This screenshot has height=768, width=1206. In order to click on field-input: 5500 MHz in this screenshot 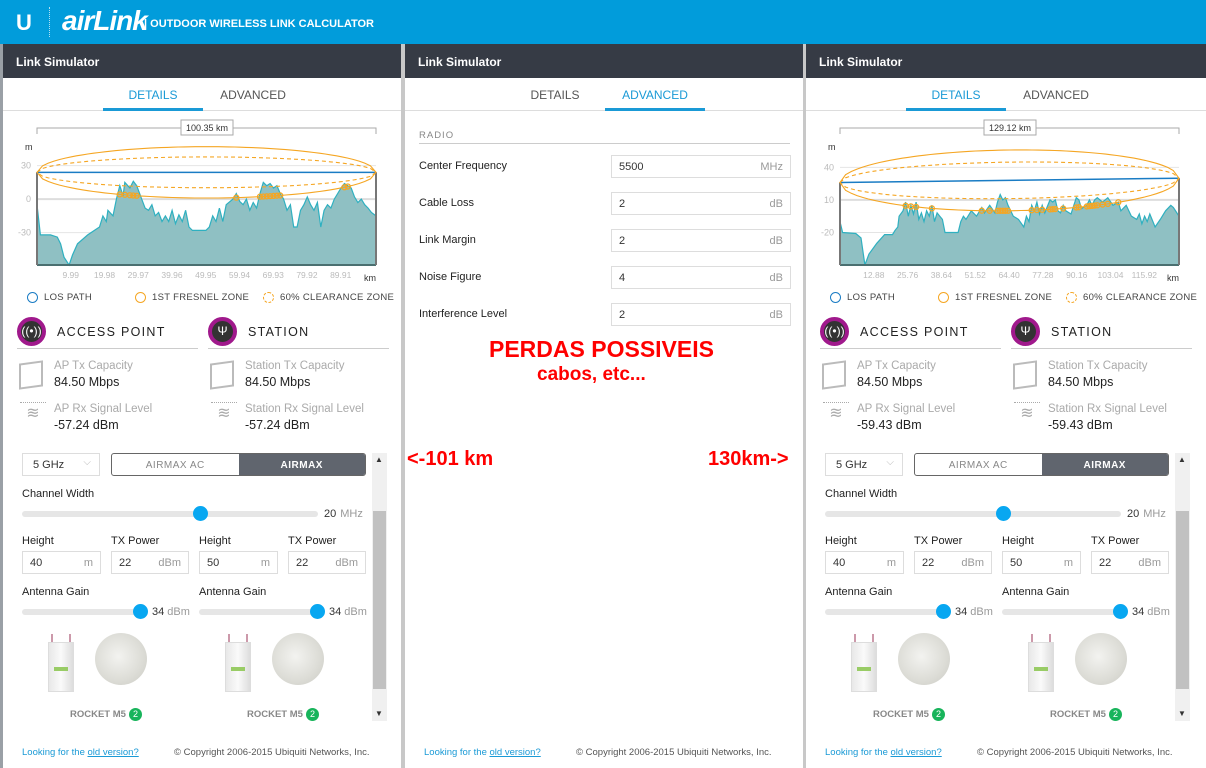, I will do `click(701, 166)`.